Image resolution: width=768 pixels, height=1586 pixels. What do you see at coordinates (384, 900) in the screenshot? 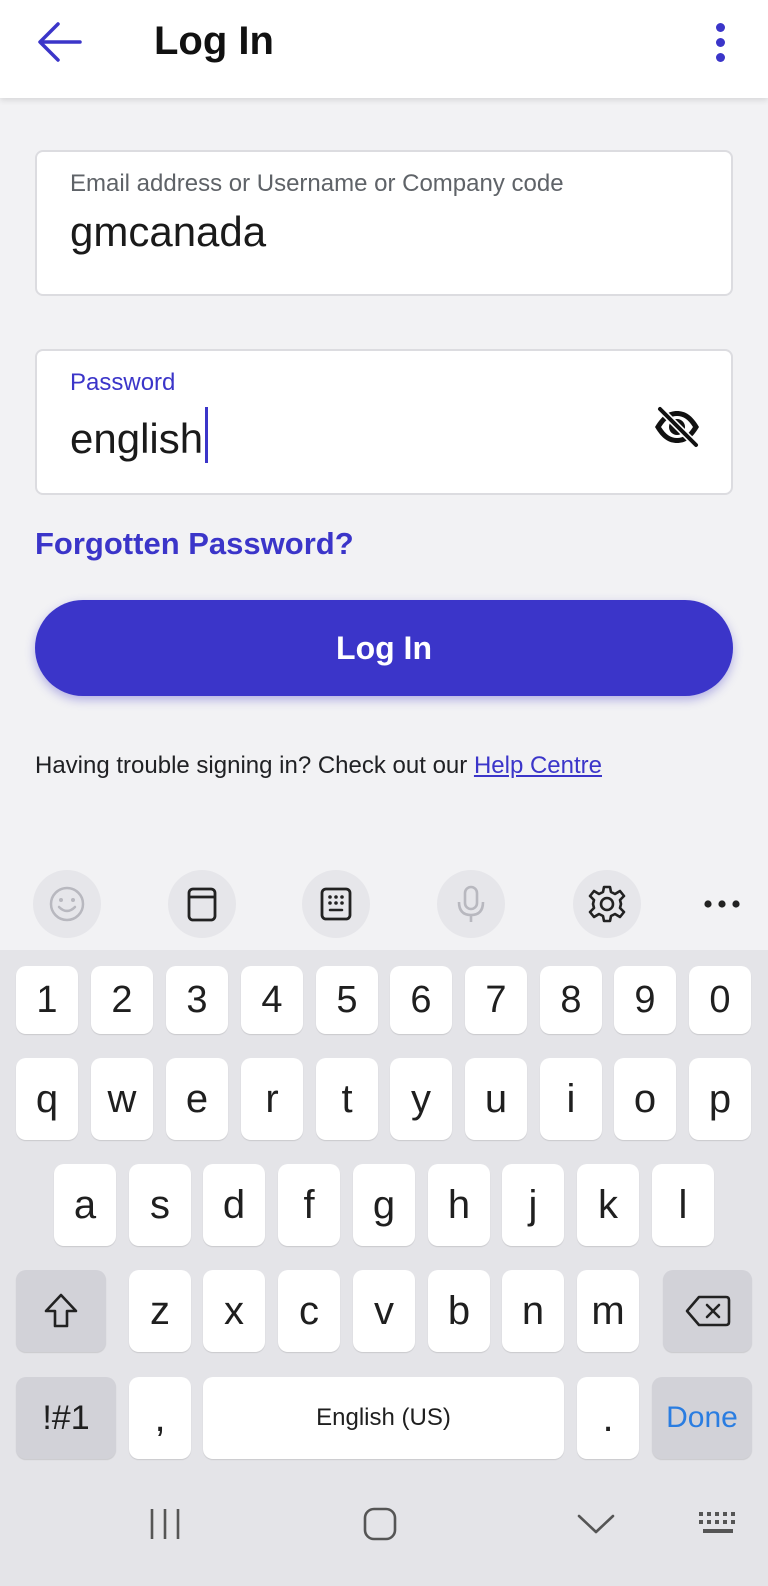
I see `keyboard-toolbar` at bounding box center [384, 900].